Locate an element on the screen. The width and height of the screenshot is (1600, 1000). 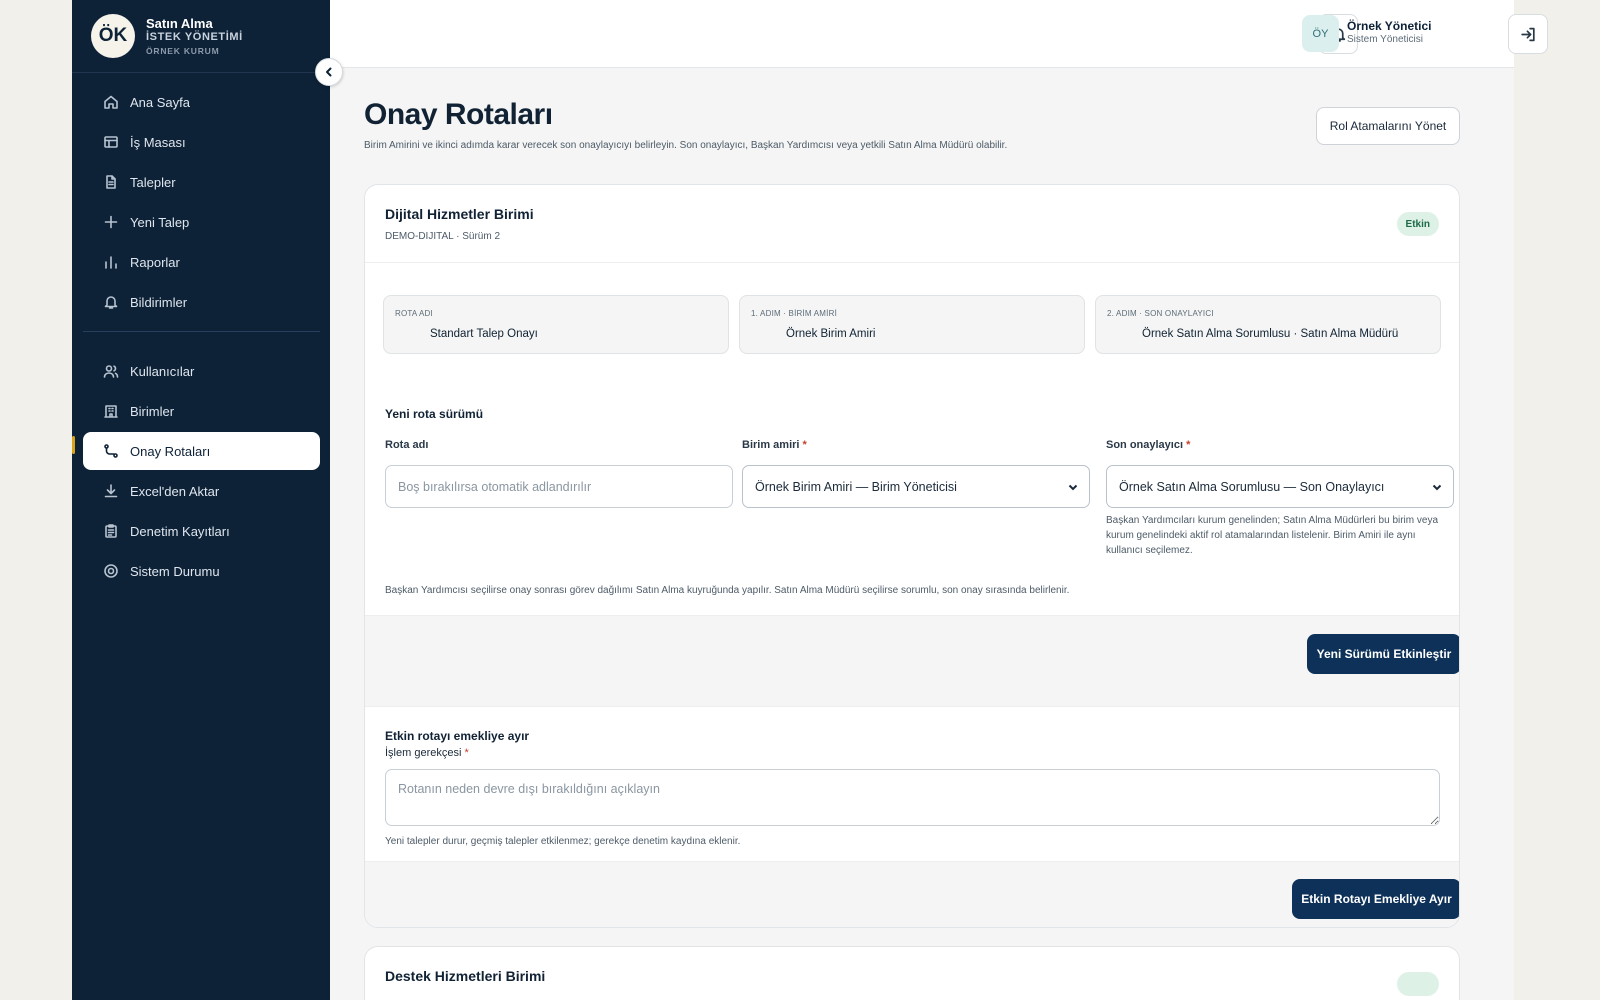
brand-title: Satın Alma is located at coordinates (179, 23).